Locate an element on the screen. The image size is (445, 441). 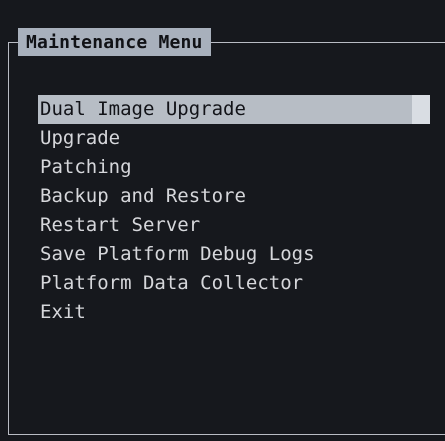
menu-item-upgrade: Upgrade is located at coordinates (235, 138).